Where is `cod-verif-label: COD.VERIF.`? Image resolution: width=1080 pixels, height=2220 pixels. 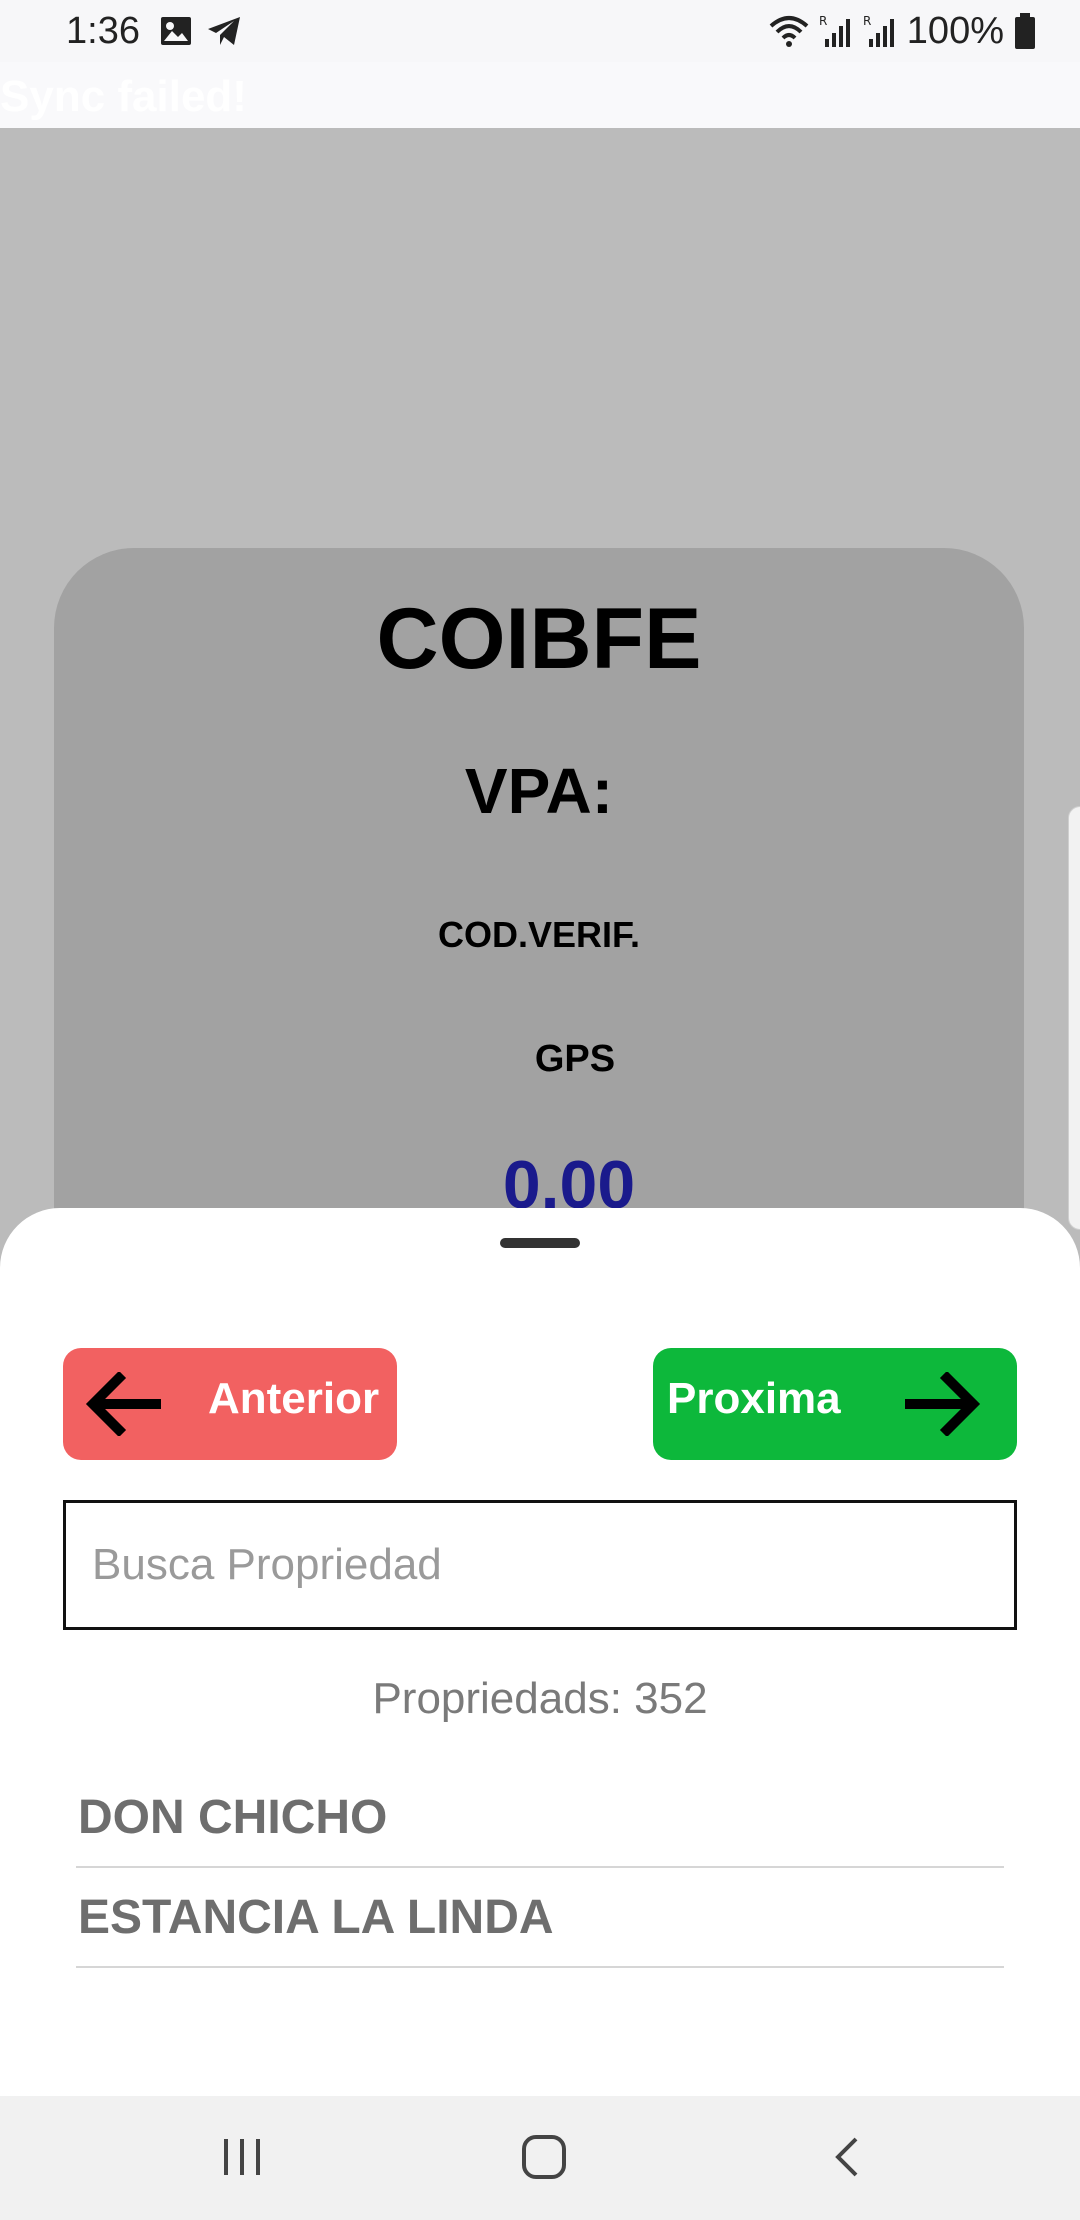 cod-verif-label: COD.VERIF. is located at coordinates (539, 934).